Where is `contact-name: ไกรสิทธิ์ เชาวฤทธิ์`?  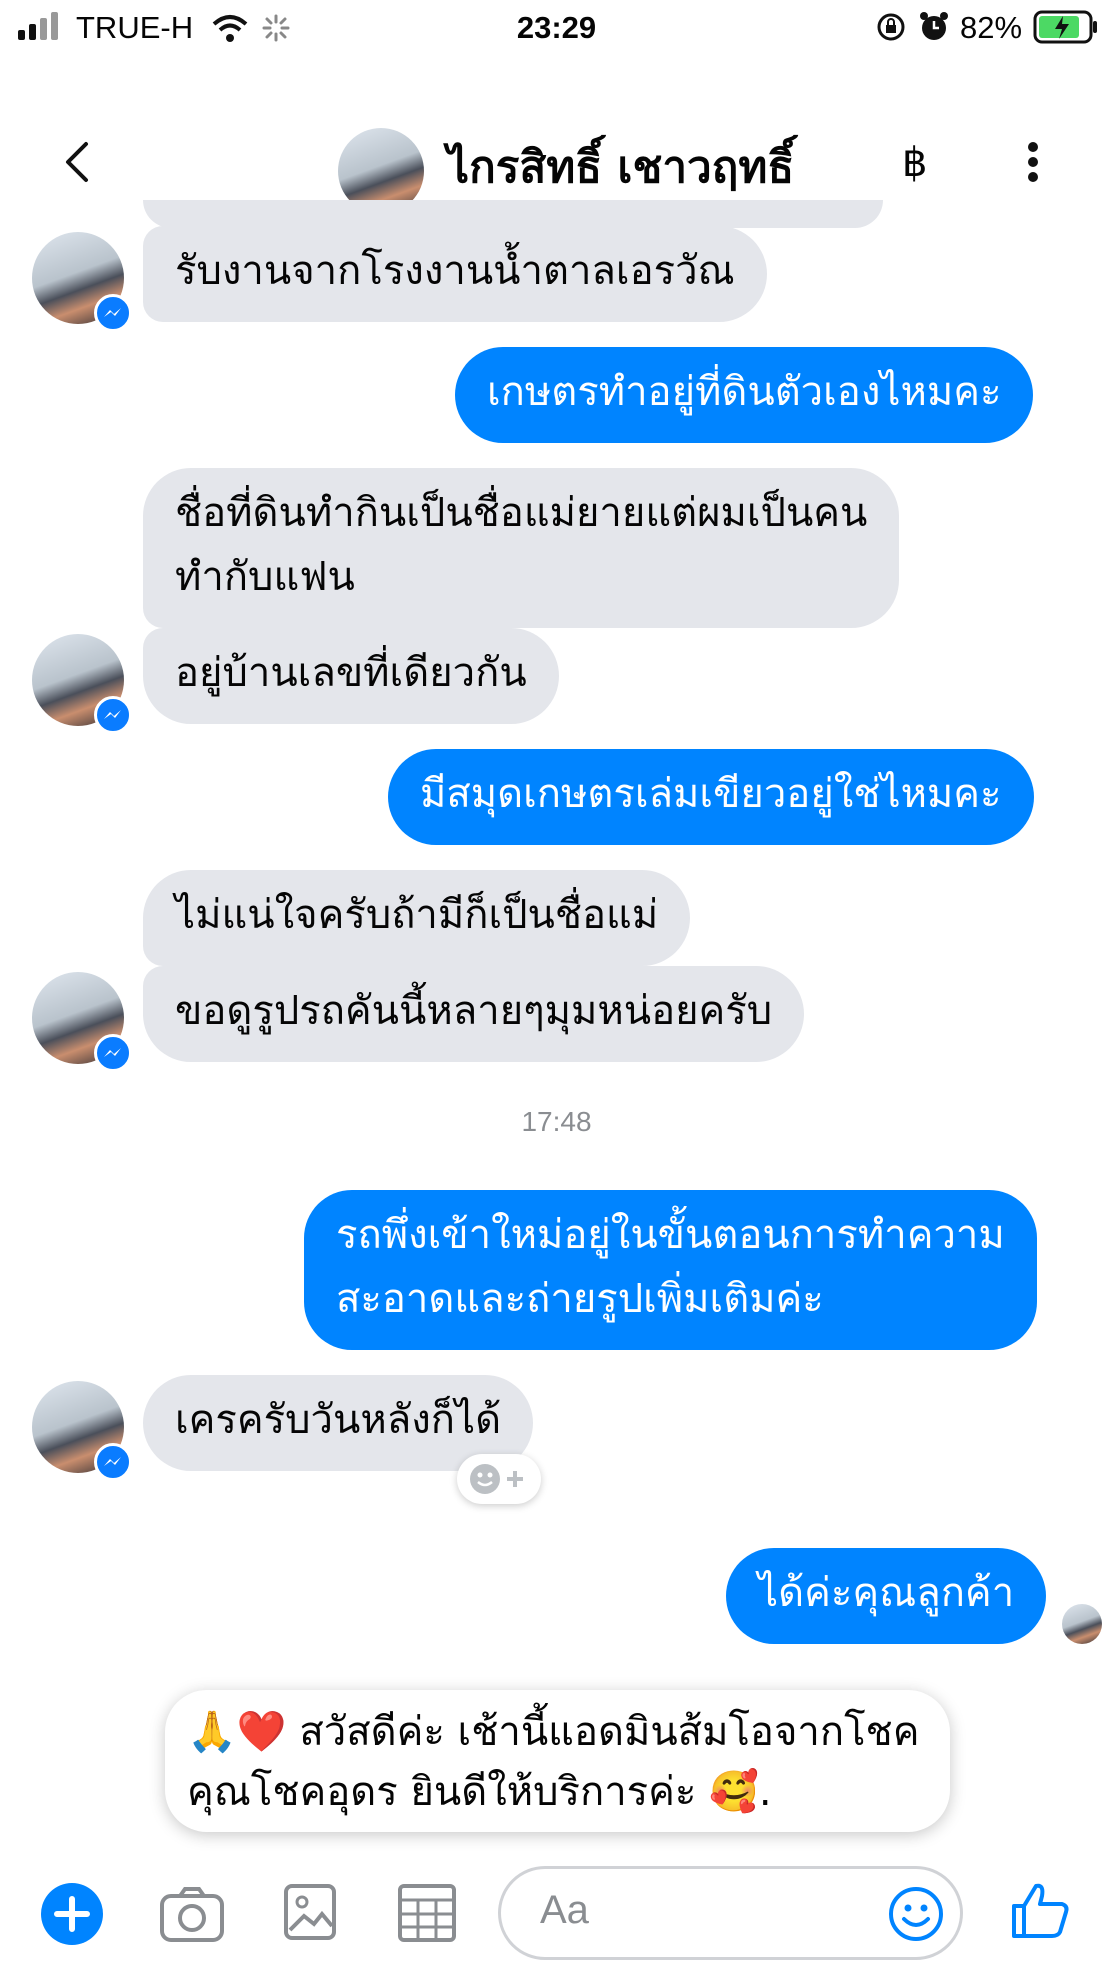 contact-name: ไกรสิทธิ์ เชาวฤทธิ์ is located at coordinates (620, 167).